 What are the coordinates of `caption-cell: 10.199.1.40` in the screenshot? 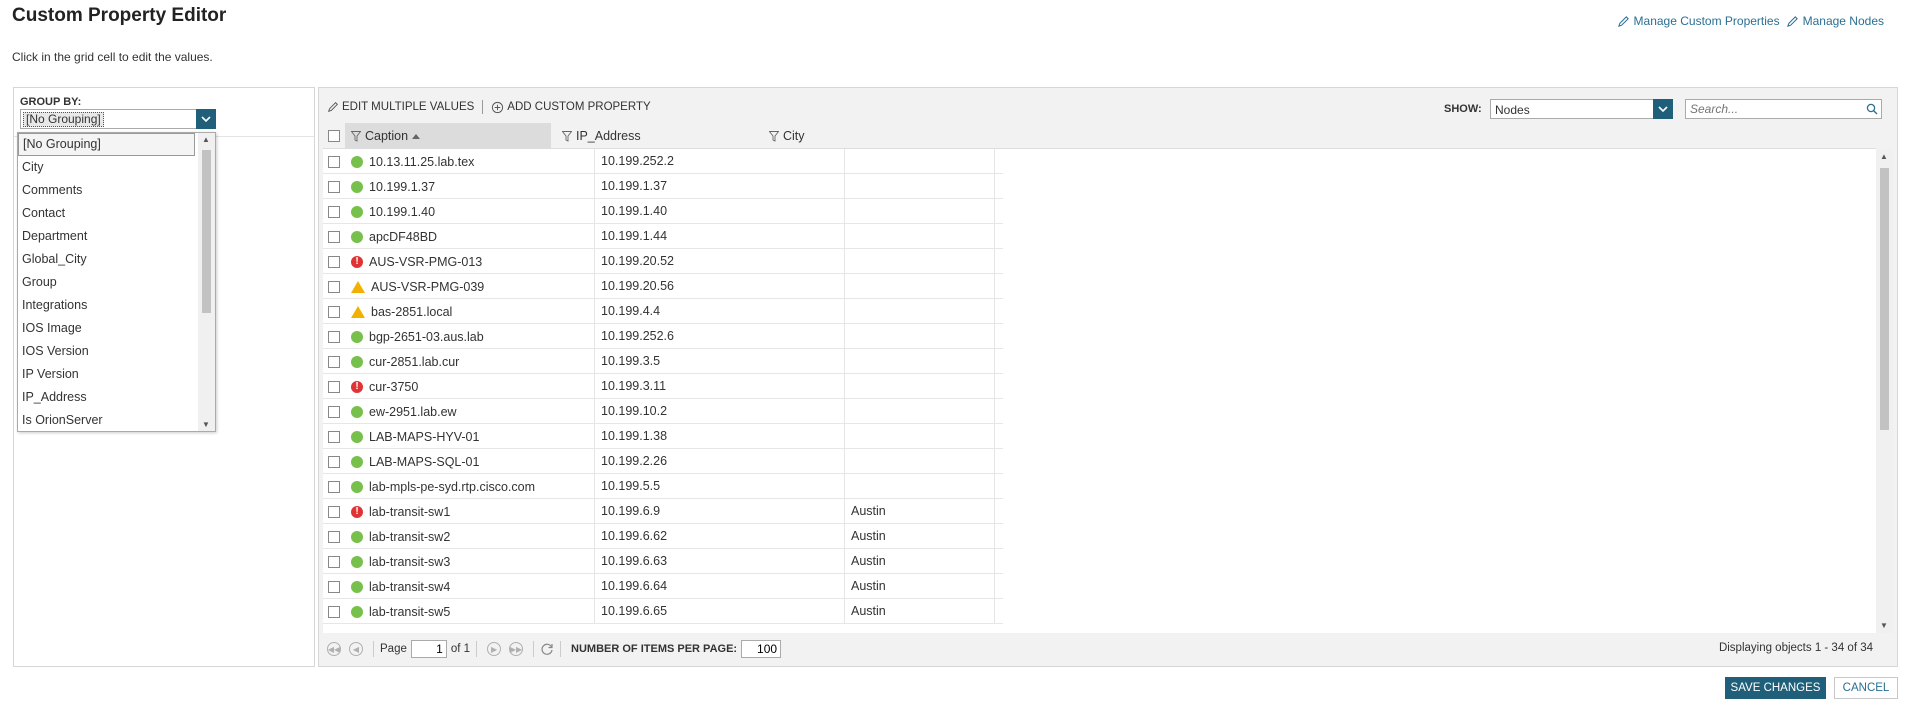 It's located at (470, 211).